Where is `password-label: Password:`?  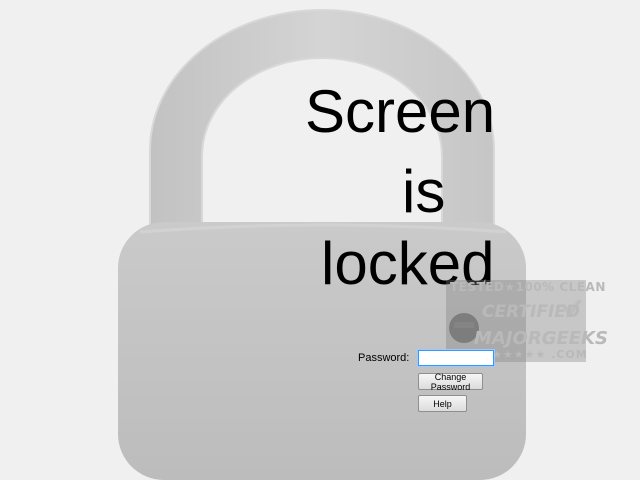 password-label: Password: is located at coordinates (384, 358).